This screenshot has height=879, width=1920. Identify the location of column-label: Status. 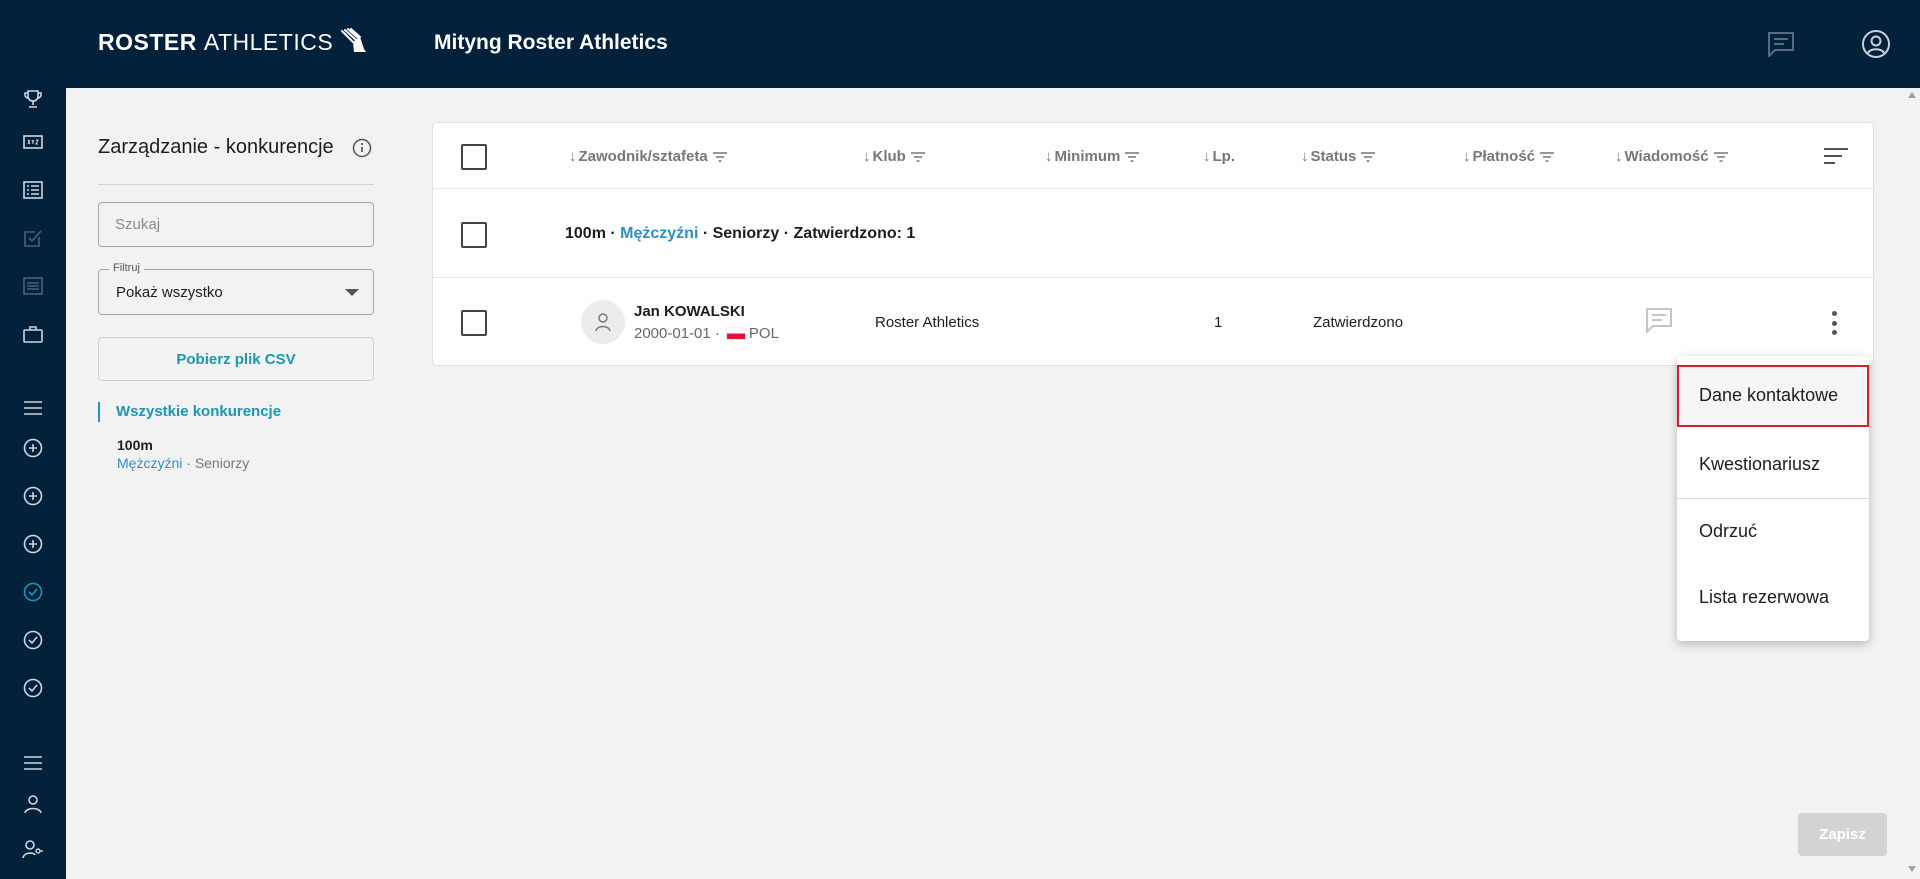
(1333, 156).